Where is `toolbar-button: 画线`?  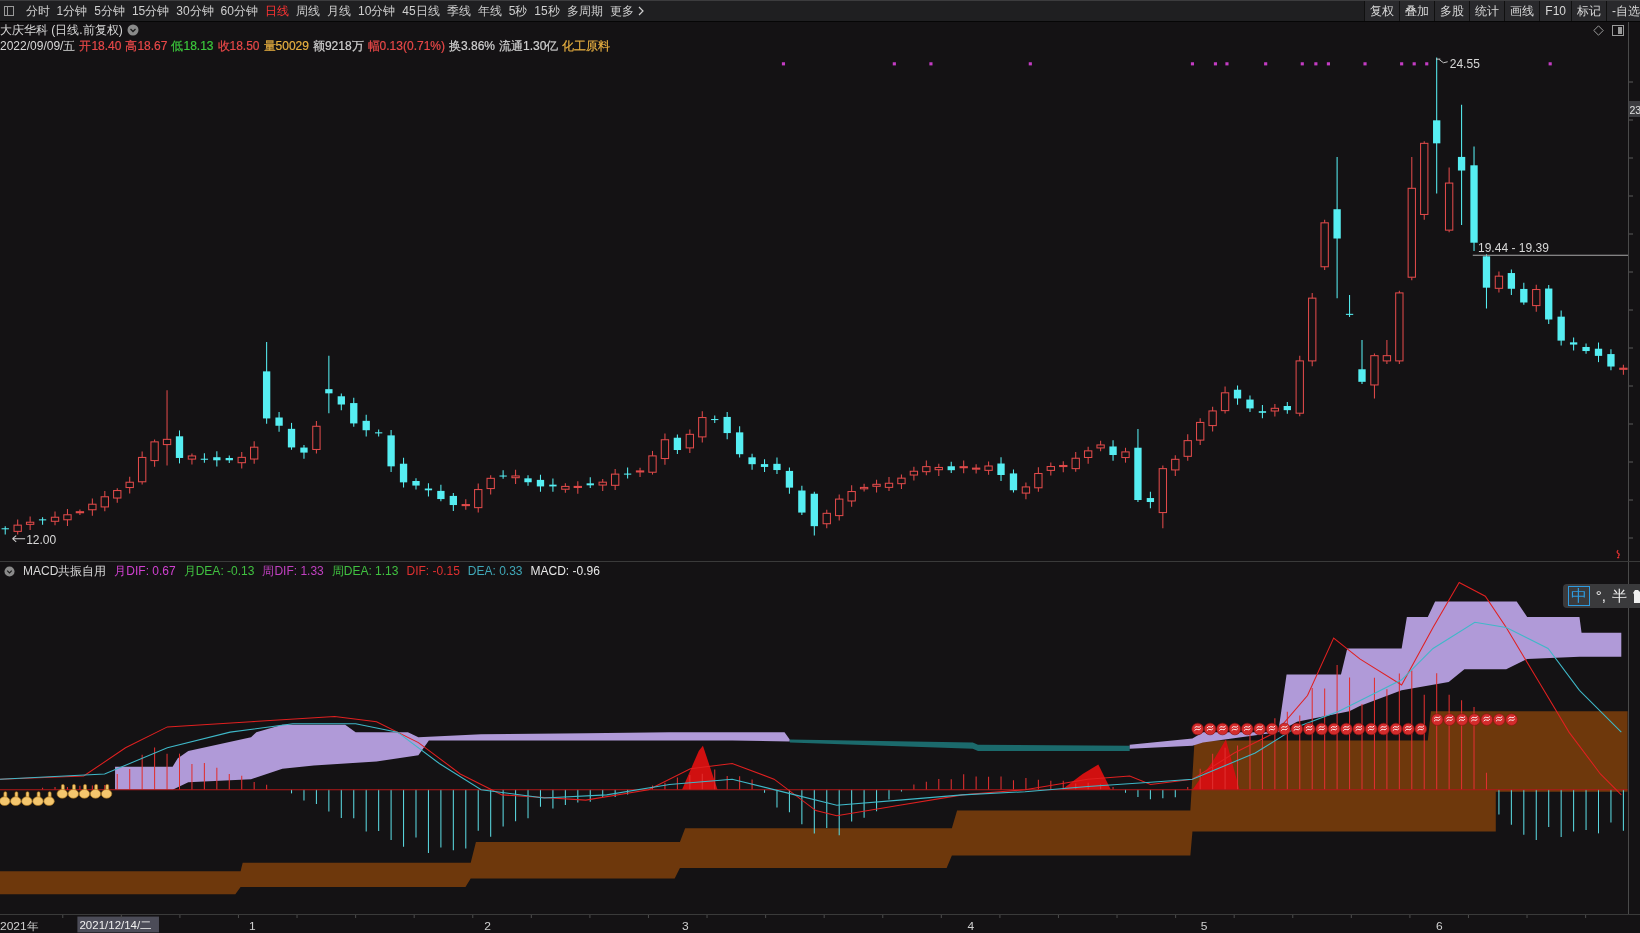 toolbar-button: 画线 is located at coordinates (1522, 11).